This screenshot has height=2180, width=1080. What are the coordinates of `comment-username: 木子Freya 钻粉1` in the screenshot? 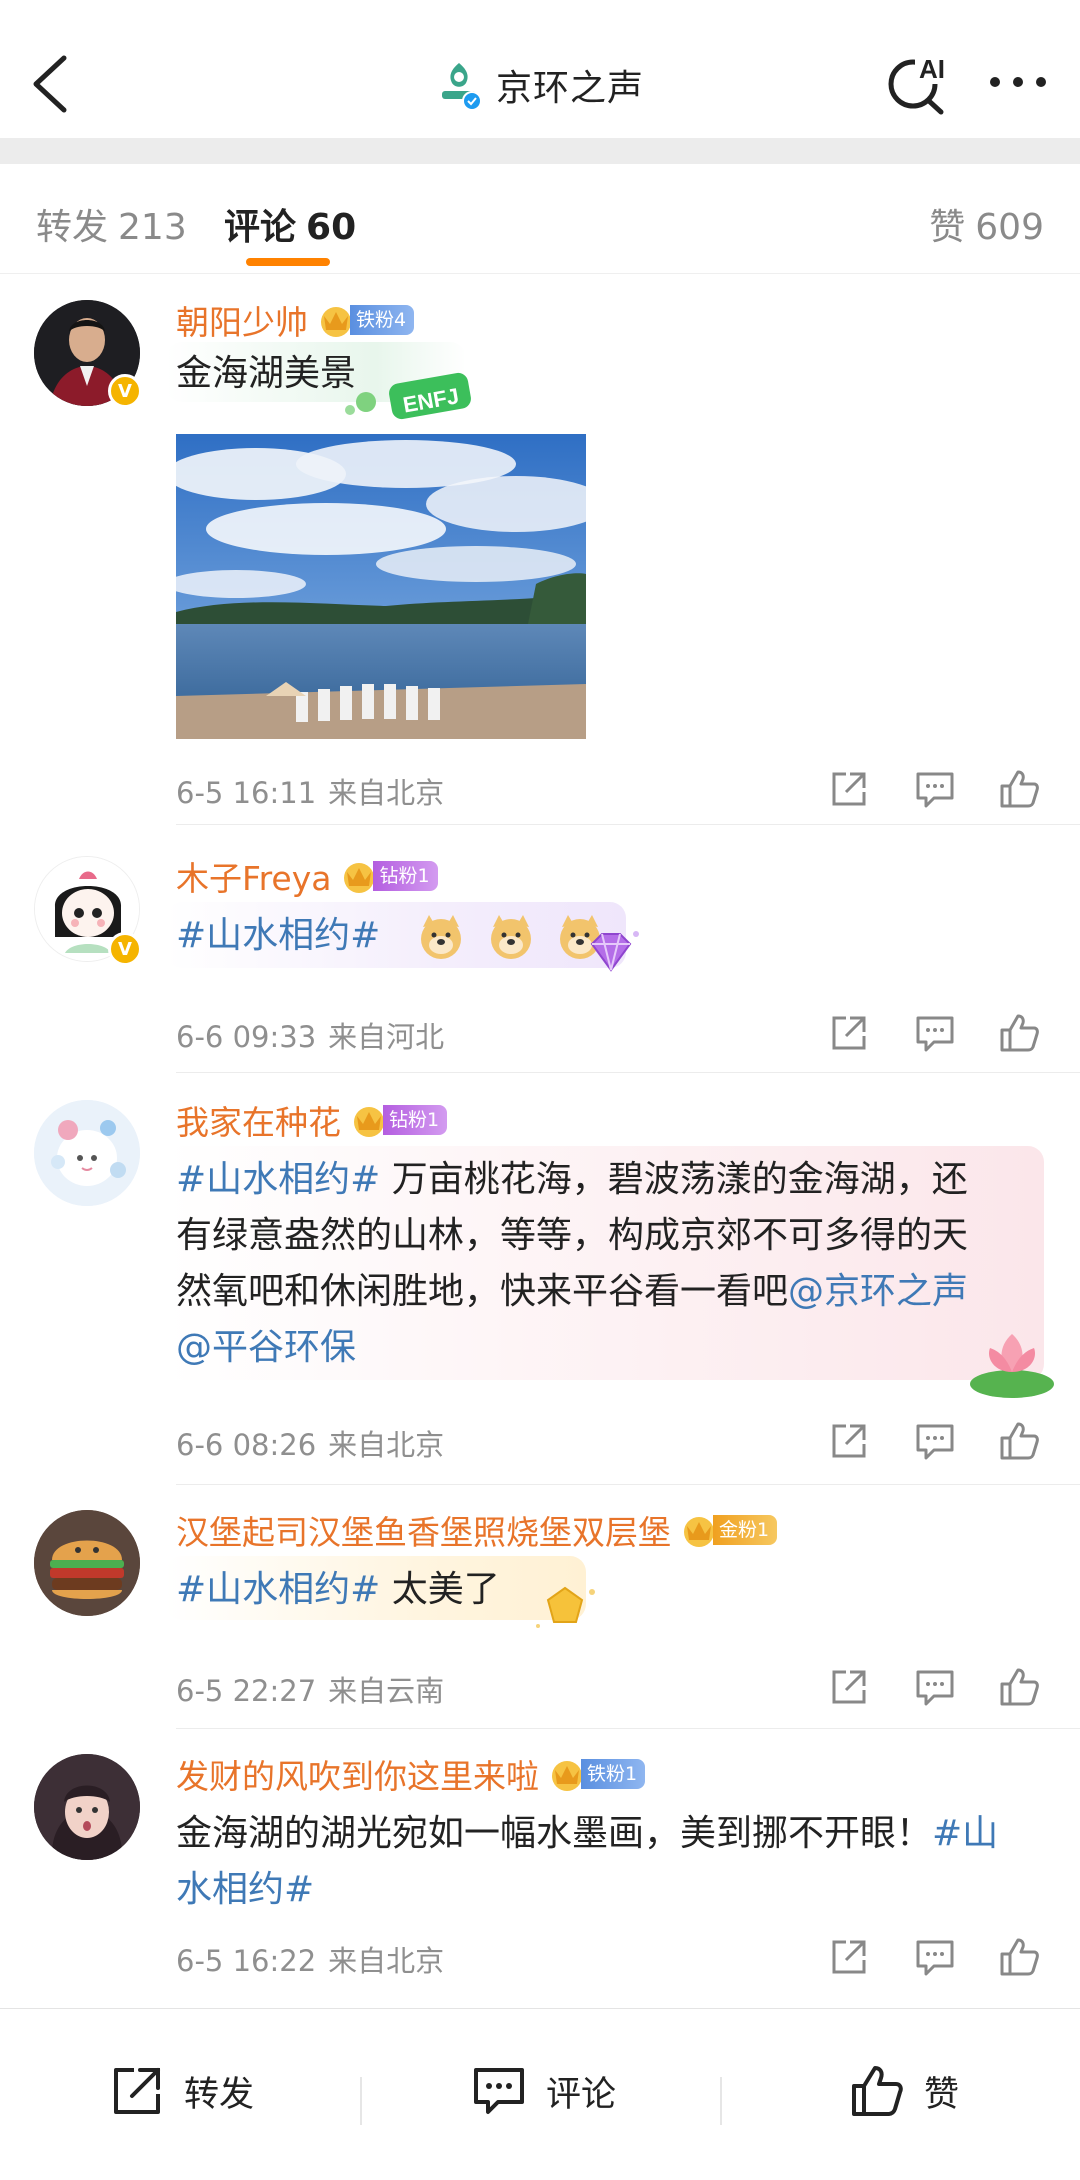 It's located at (307, 876).